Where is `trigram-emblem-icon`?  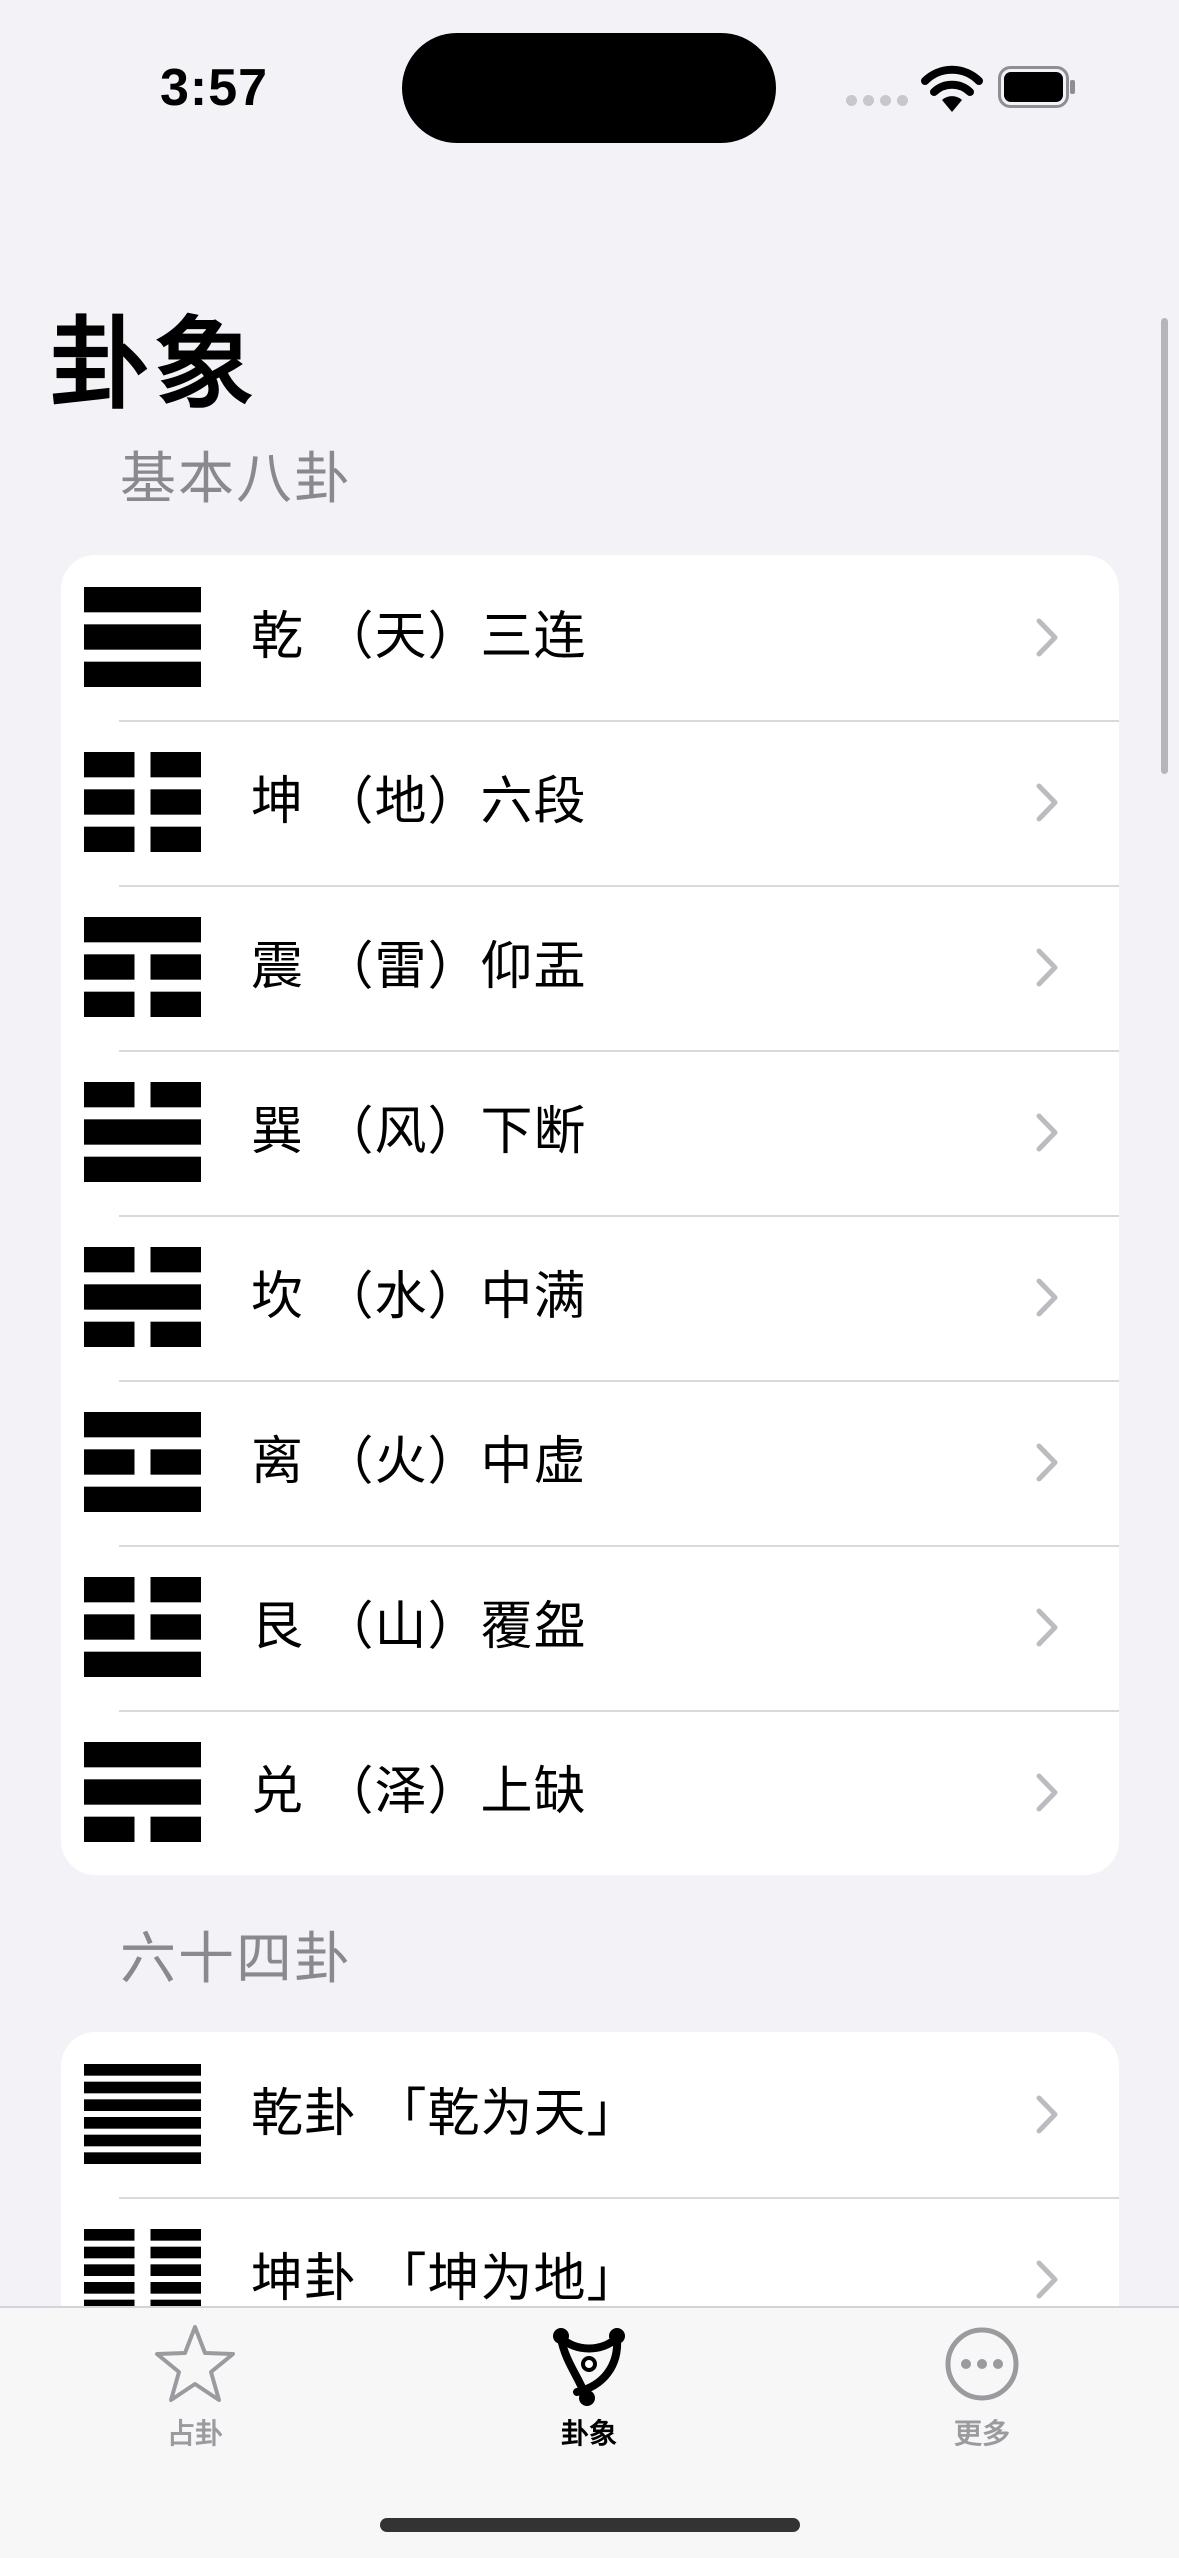
trigram-emblem-icon is located at coordinates (589, 2367).